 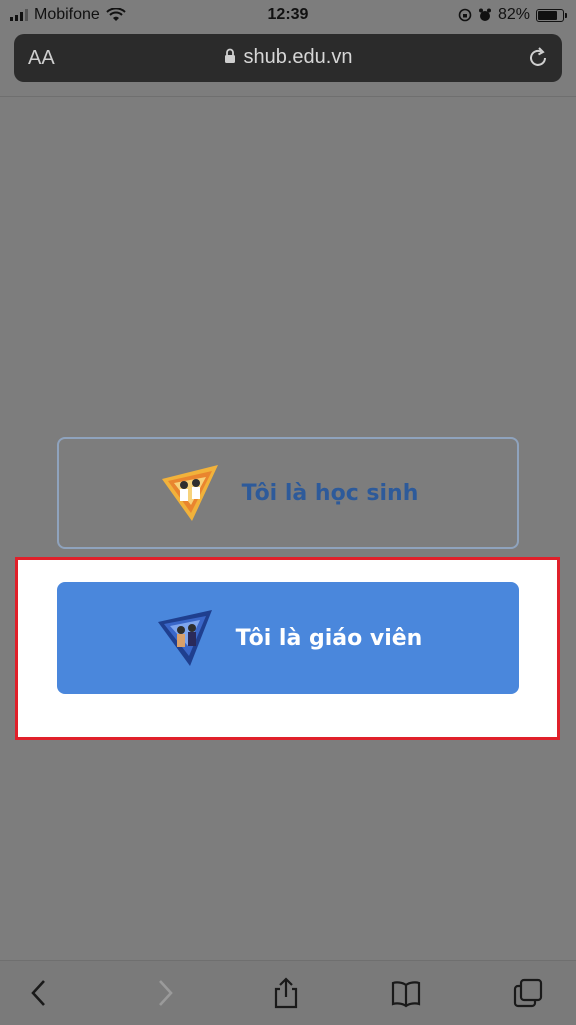 What do you see at coordinates (40, 993) in the screenshot?
I see `back-icon` at bounding box center [40, 993].